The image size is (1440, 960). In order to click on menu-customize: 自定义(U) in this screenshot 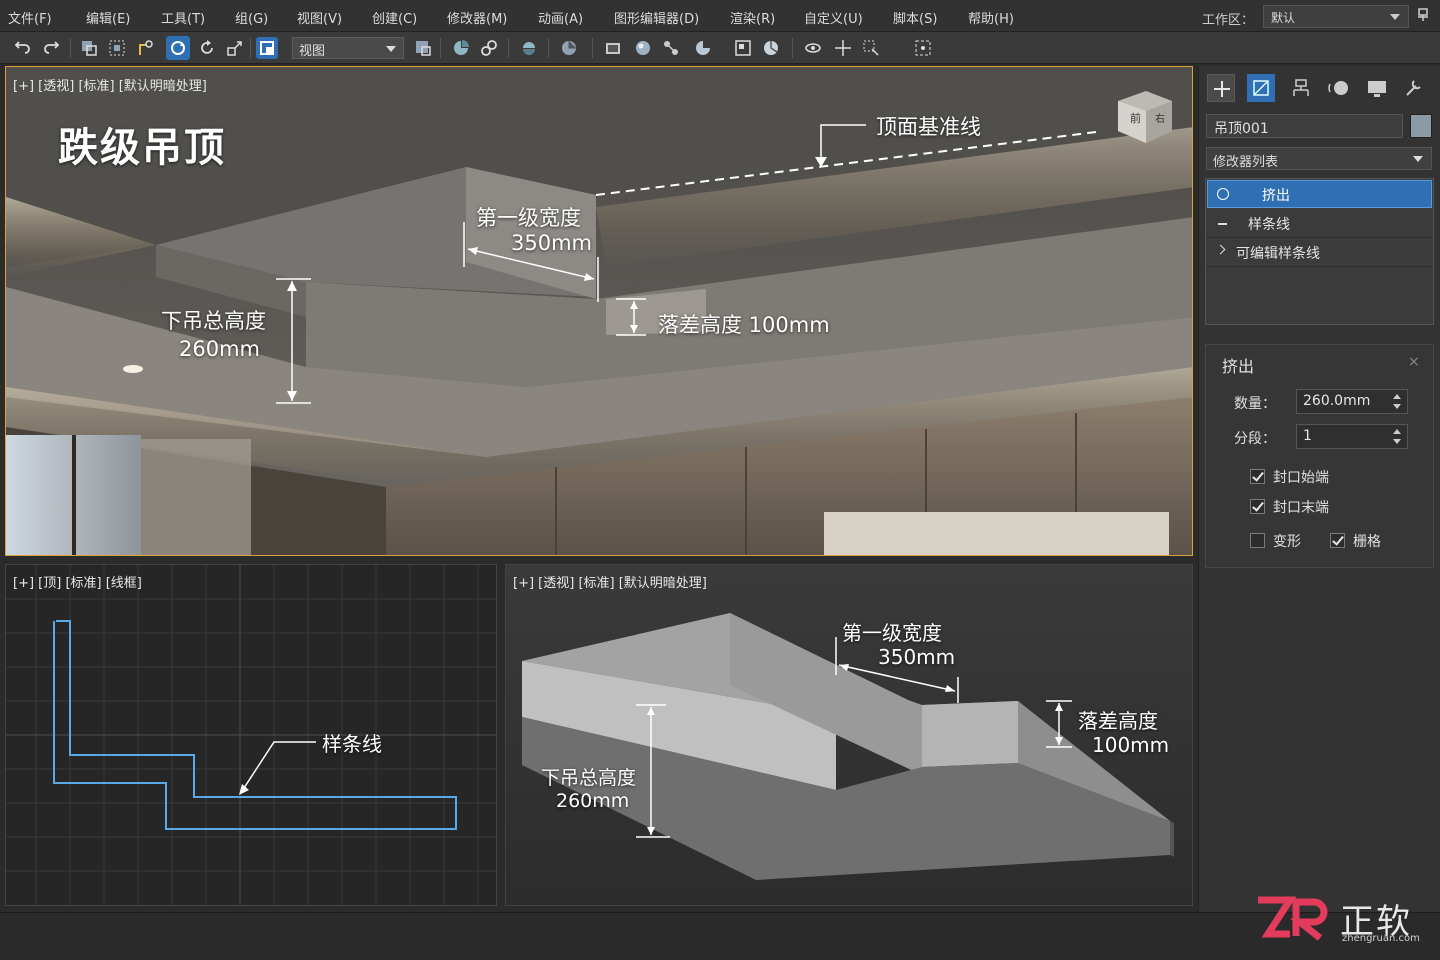, I will do `click(833, 17)`.